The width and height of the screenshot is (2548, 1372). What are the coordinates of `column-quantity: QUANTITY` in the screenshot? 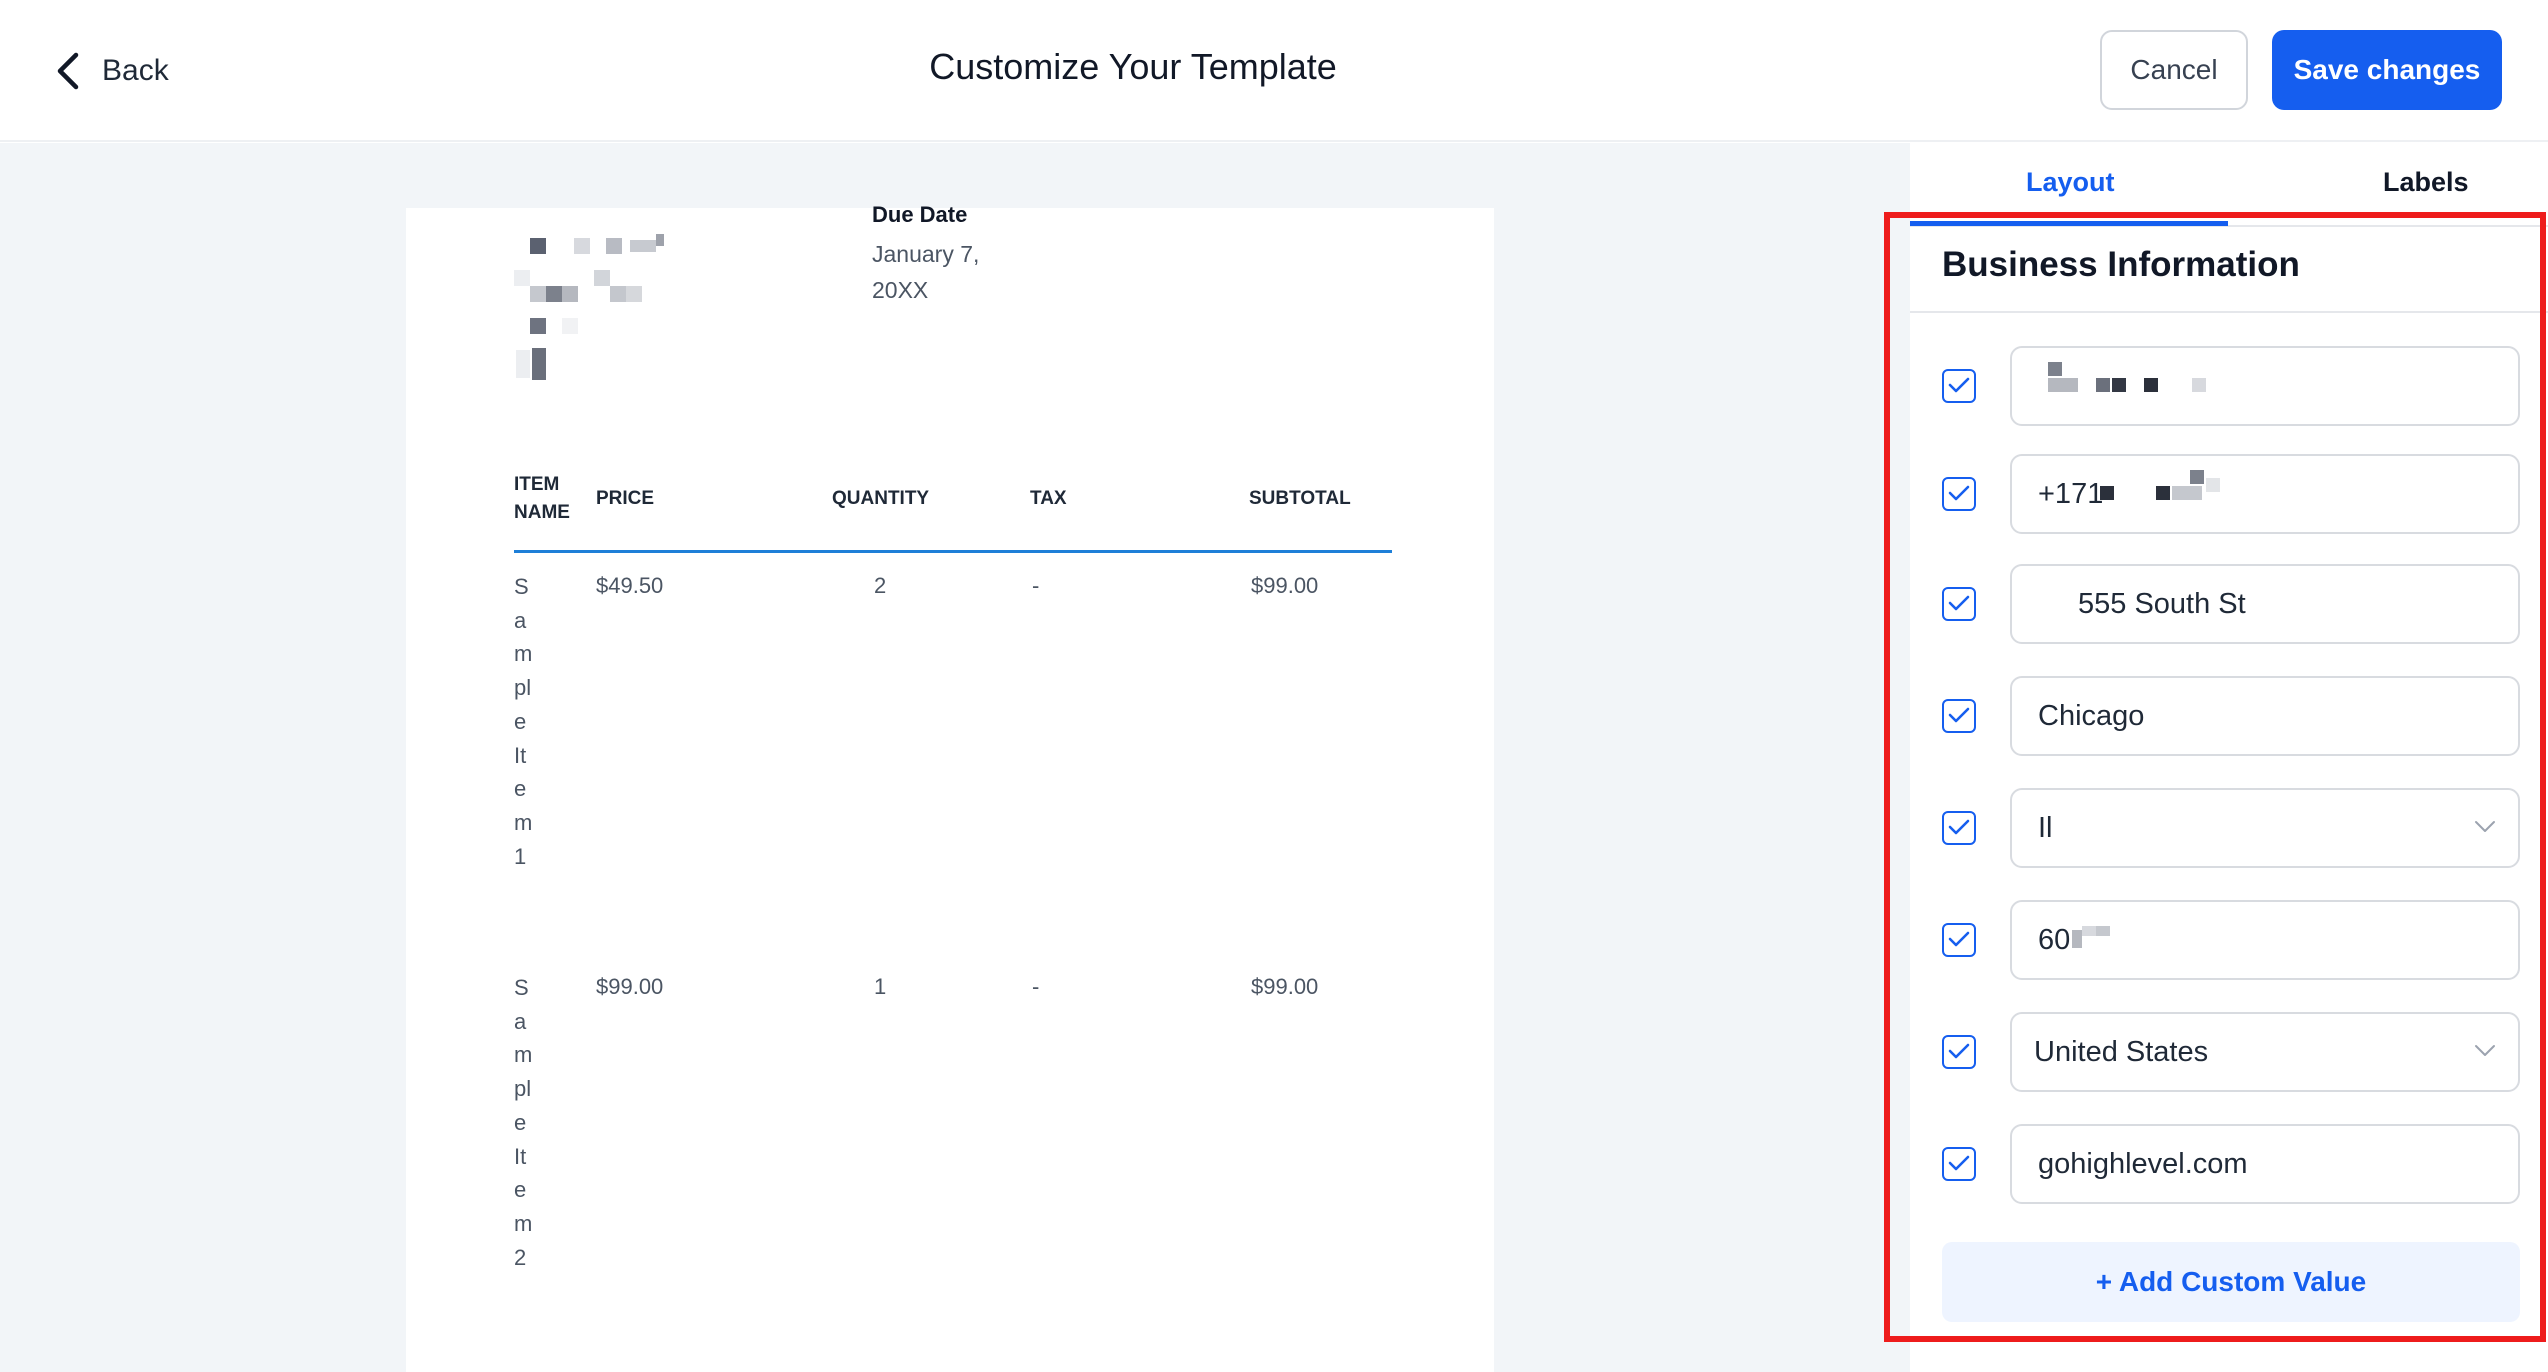 It's located at (881, 498).